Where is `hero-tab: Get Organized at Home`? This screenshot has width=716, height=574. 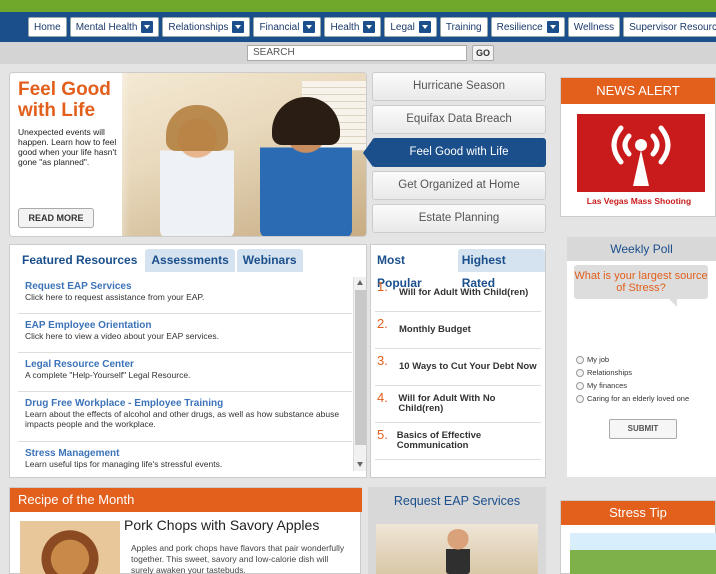
hero-tab: Get Organized at Home is located at coordinates (459, 185).